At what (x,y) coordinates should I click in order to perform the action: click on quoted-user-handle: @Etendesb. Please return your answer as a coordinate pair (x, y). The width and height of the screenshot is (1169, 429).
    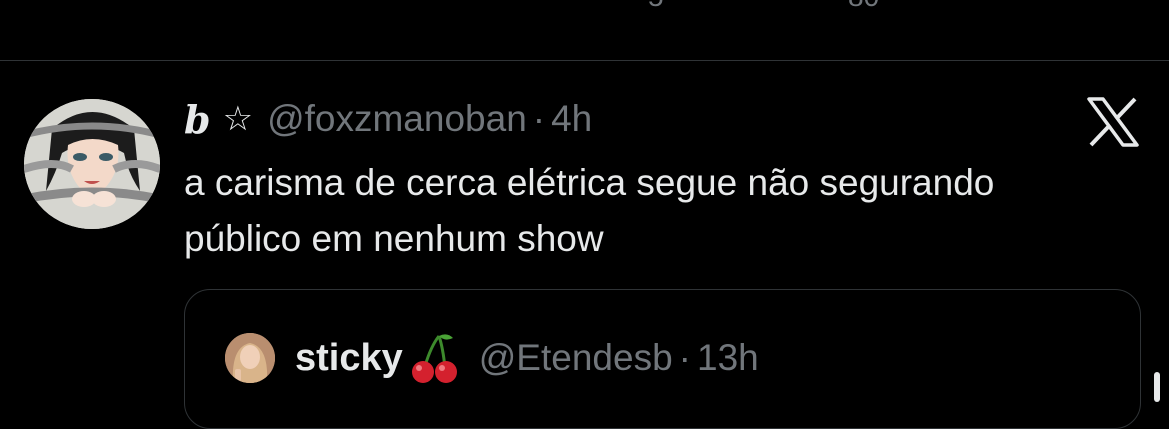
    Looking at the image, I should click on (576, 358).